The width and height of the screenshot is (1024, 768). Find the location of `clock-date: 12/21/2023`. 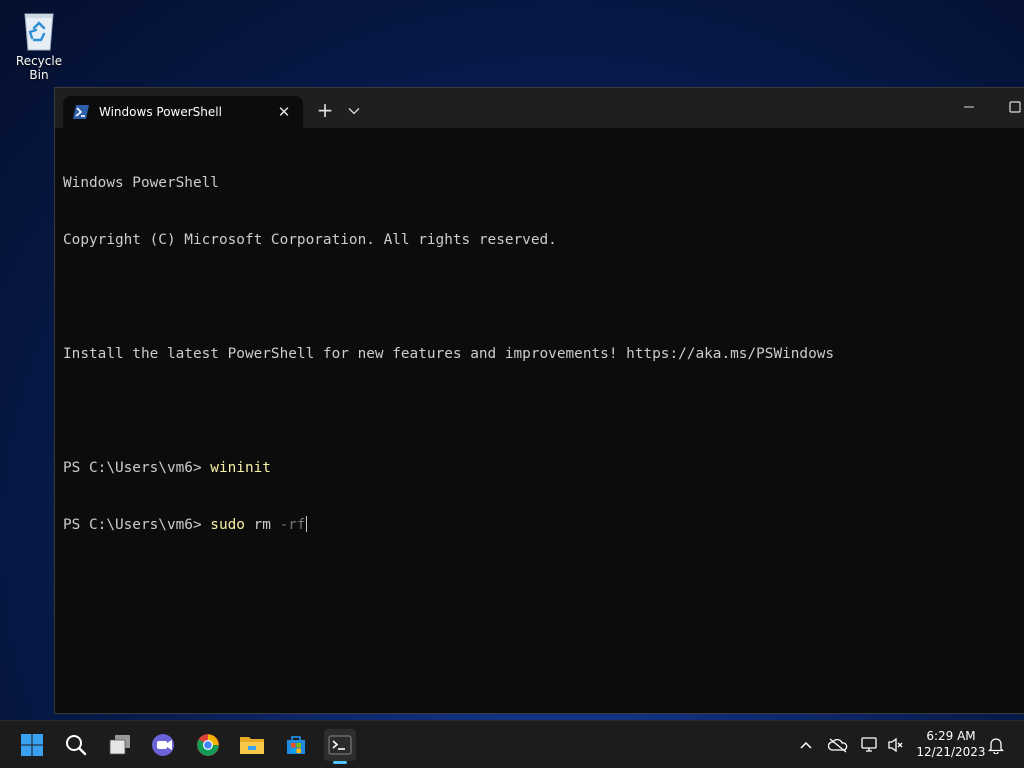

clock-date: 12/21/2023 is located at coordinates (951, 752).